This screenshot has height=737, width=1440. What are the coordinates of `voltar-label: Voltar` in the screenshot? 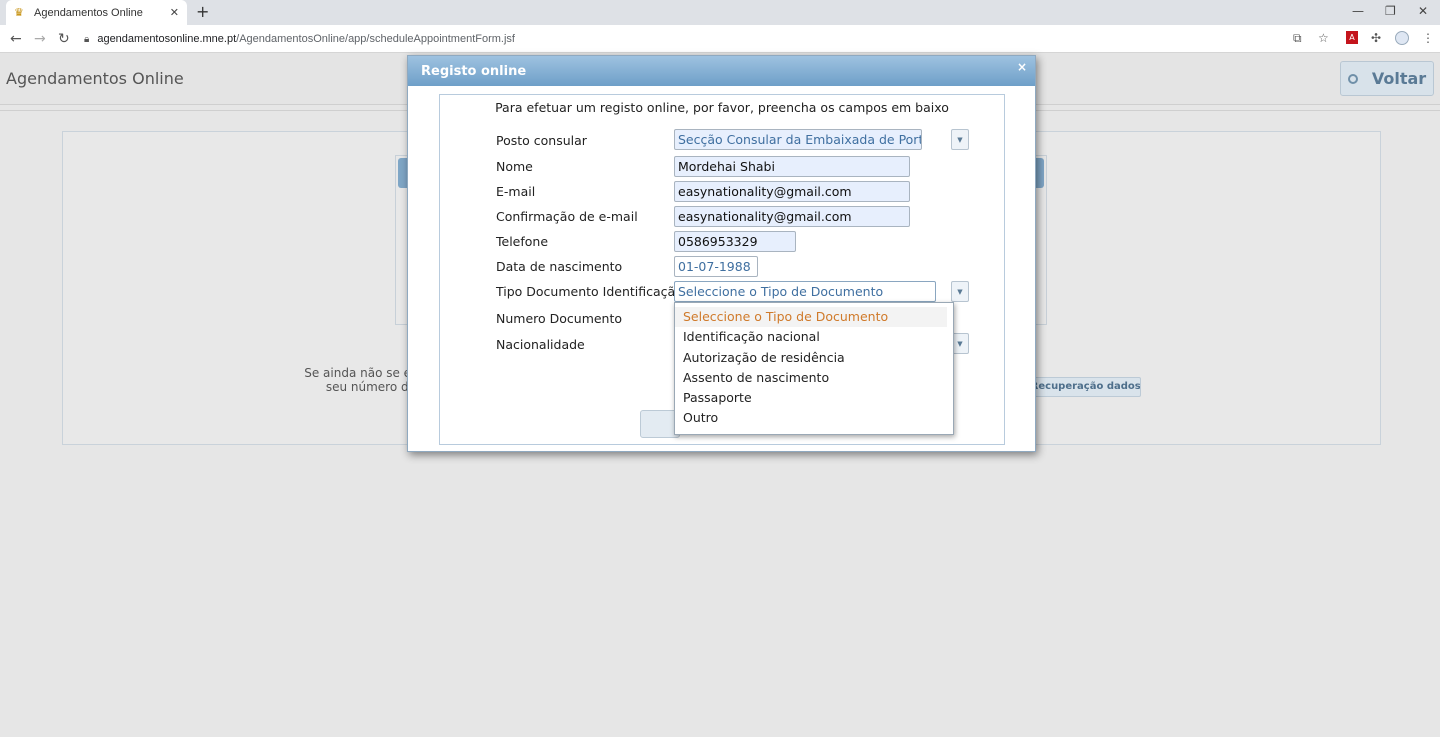 It's located at (1399, 78).